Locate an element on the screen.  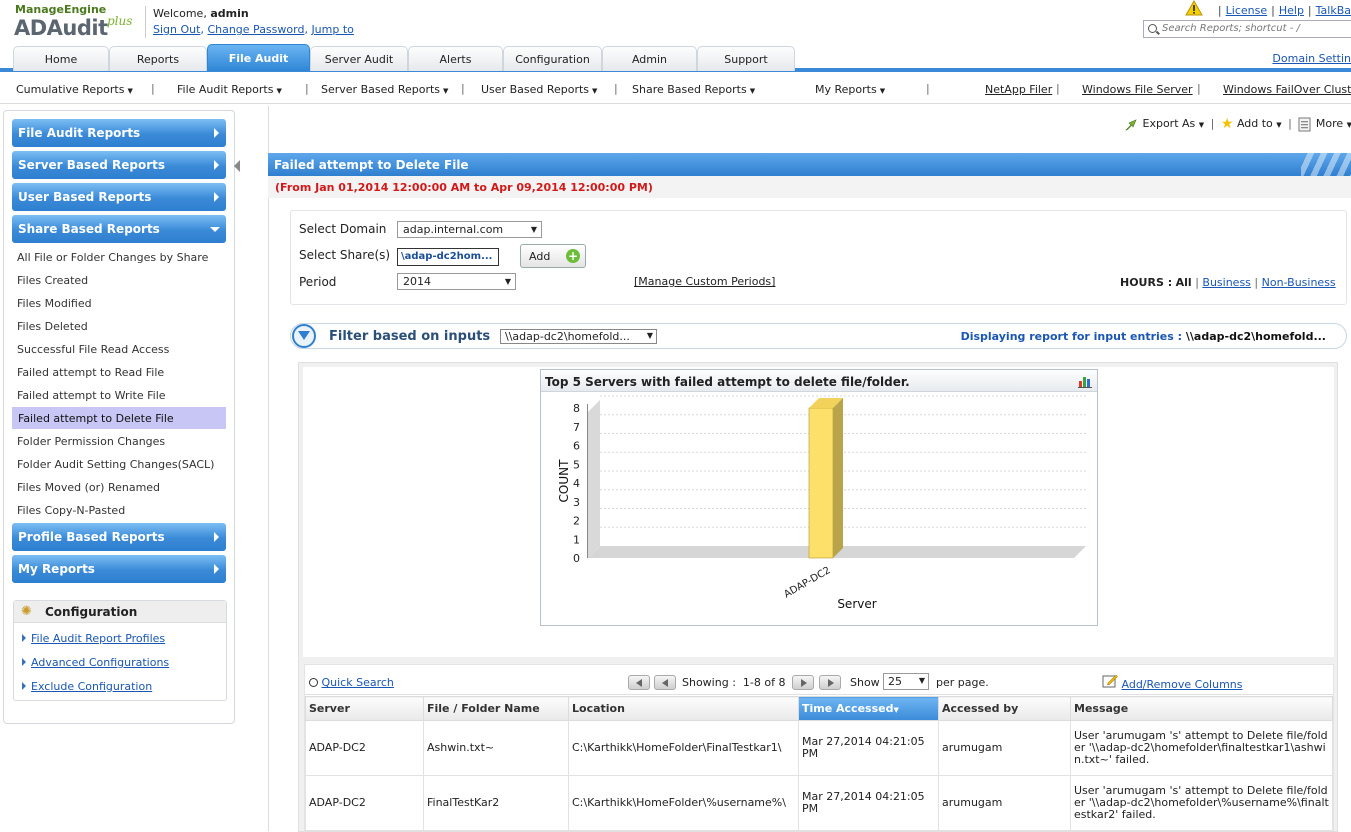
windows-file-server-link: Windows File Server is located at coordinates (1137, 89).